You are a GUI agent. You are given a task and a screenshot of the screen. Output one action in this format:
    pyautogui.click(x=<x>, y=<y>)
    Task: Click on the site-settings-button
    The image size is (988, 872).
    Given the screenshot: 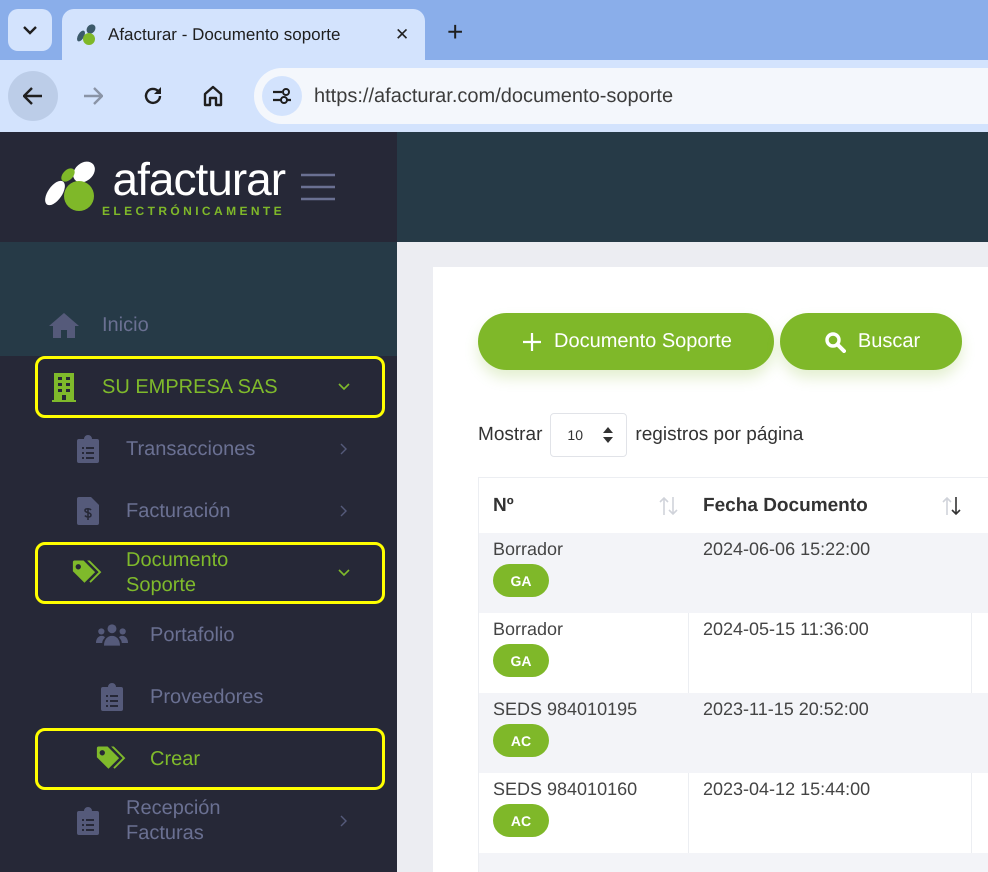 What is the action you would take?
    pyautogui.click(x=282, y=96)
    